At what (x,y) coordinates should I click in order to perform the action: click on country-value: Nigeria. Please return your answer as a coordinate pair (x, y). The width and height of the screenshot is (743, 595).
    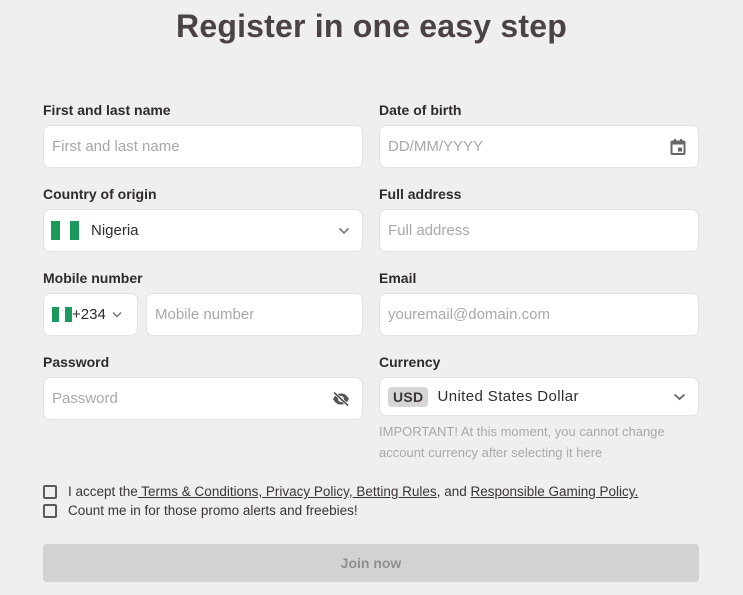
    Looking at the image, I should click on (115, 230).